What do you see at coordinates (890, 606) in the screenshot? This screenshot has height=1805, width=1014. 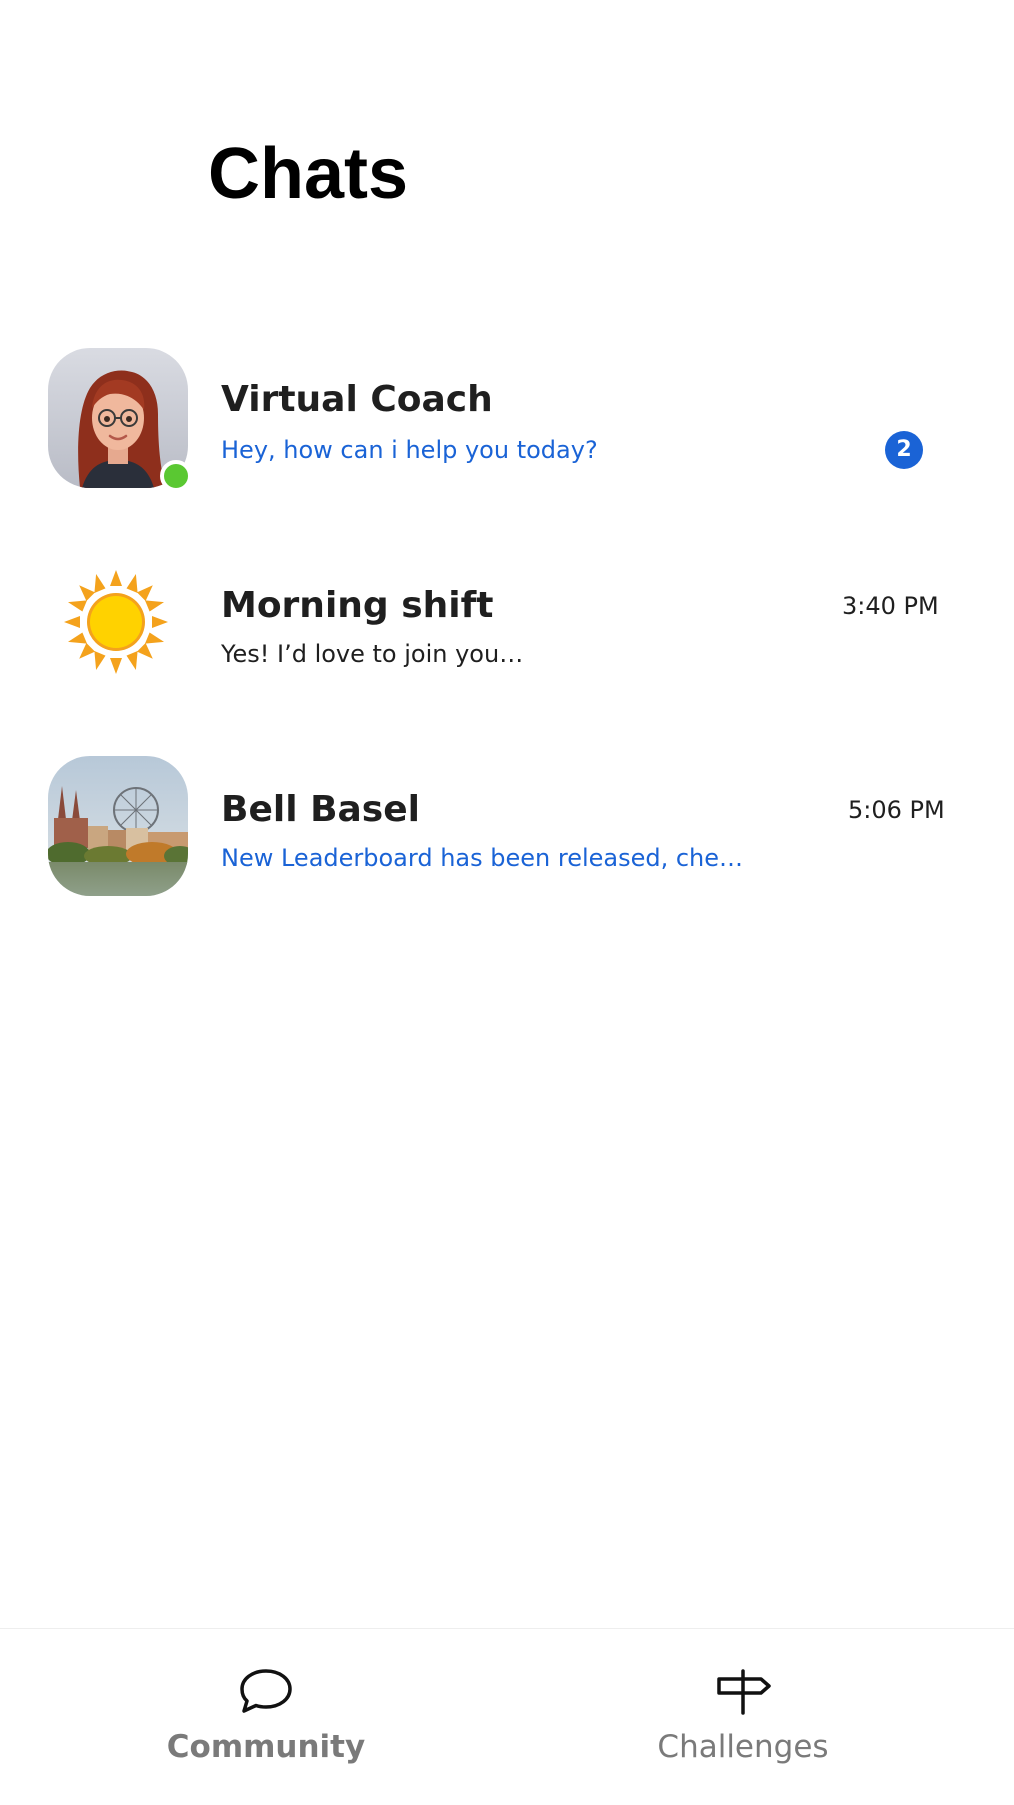 I see `chat-time: 3:40 PM` at bounding box center [890, 606].